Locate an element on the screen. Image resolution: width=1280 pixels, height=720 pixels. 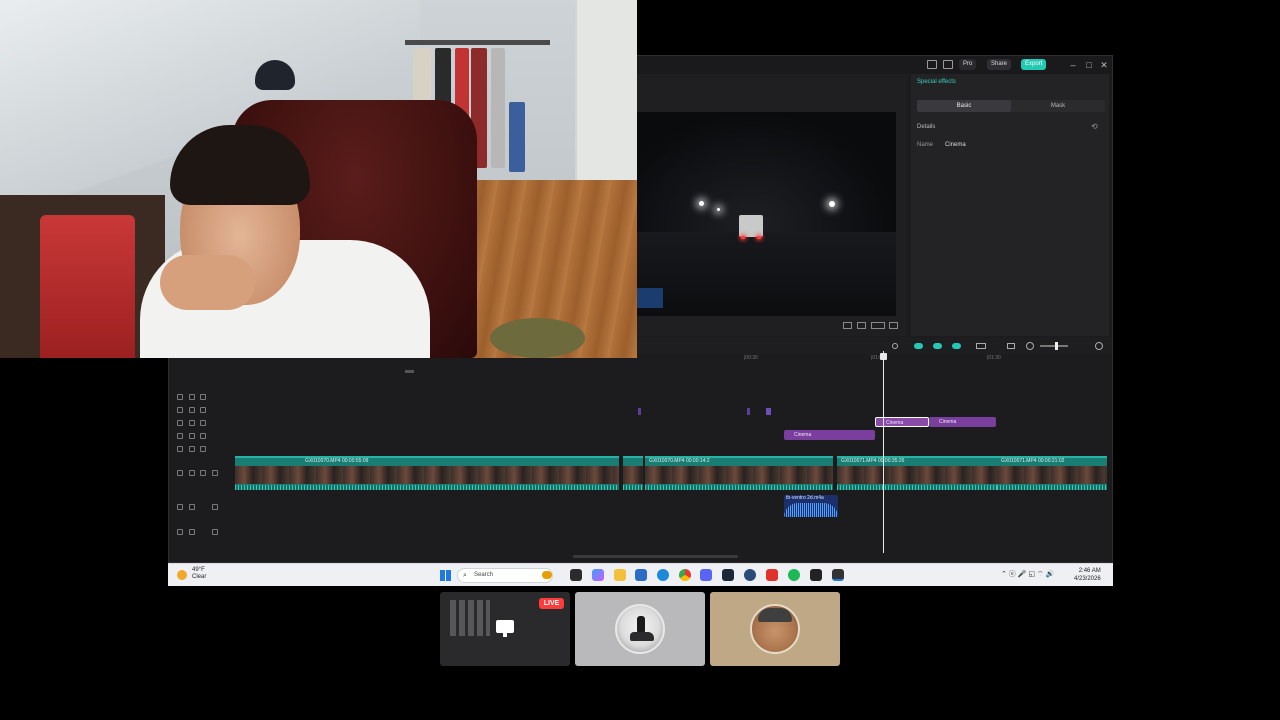
clip-label: GX010070.MP4 00:00:55:09 is located at coordinates (337, 461).